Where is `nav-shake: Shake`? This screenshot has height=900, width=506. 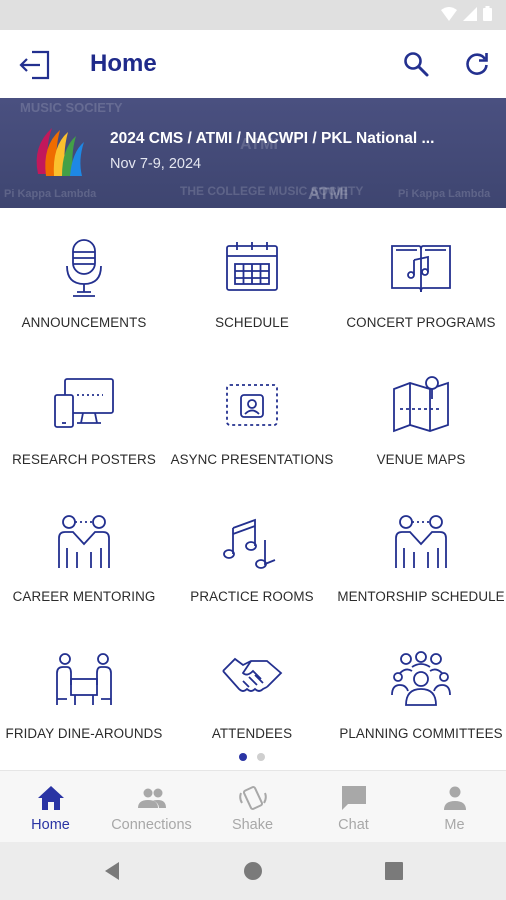
nav-shake: Shake is located at coordinates (252, 807).